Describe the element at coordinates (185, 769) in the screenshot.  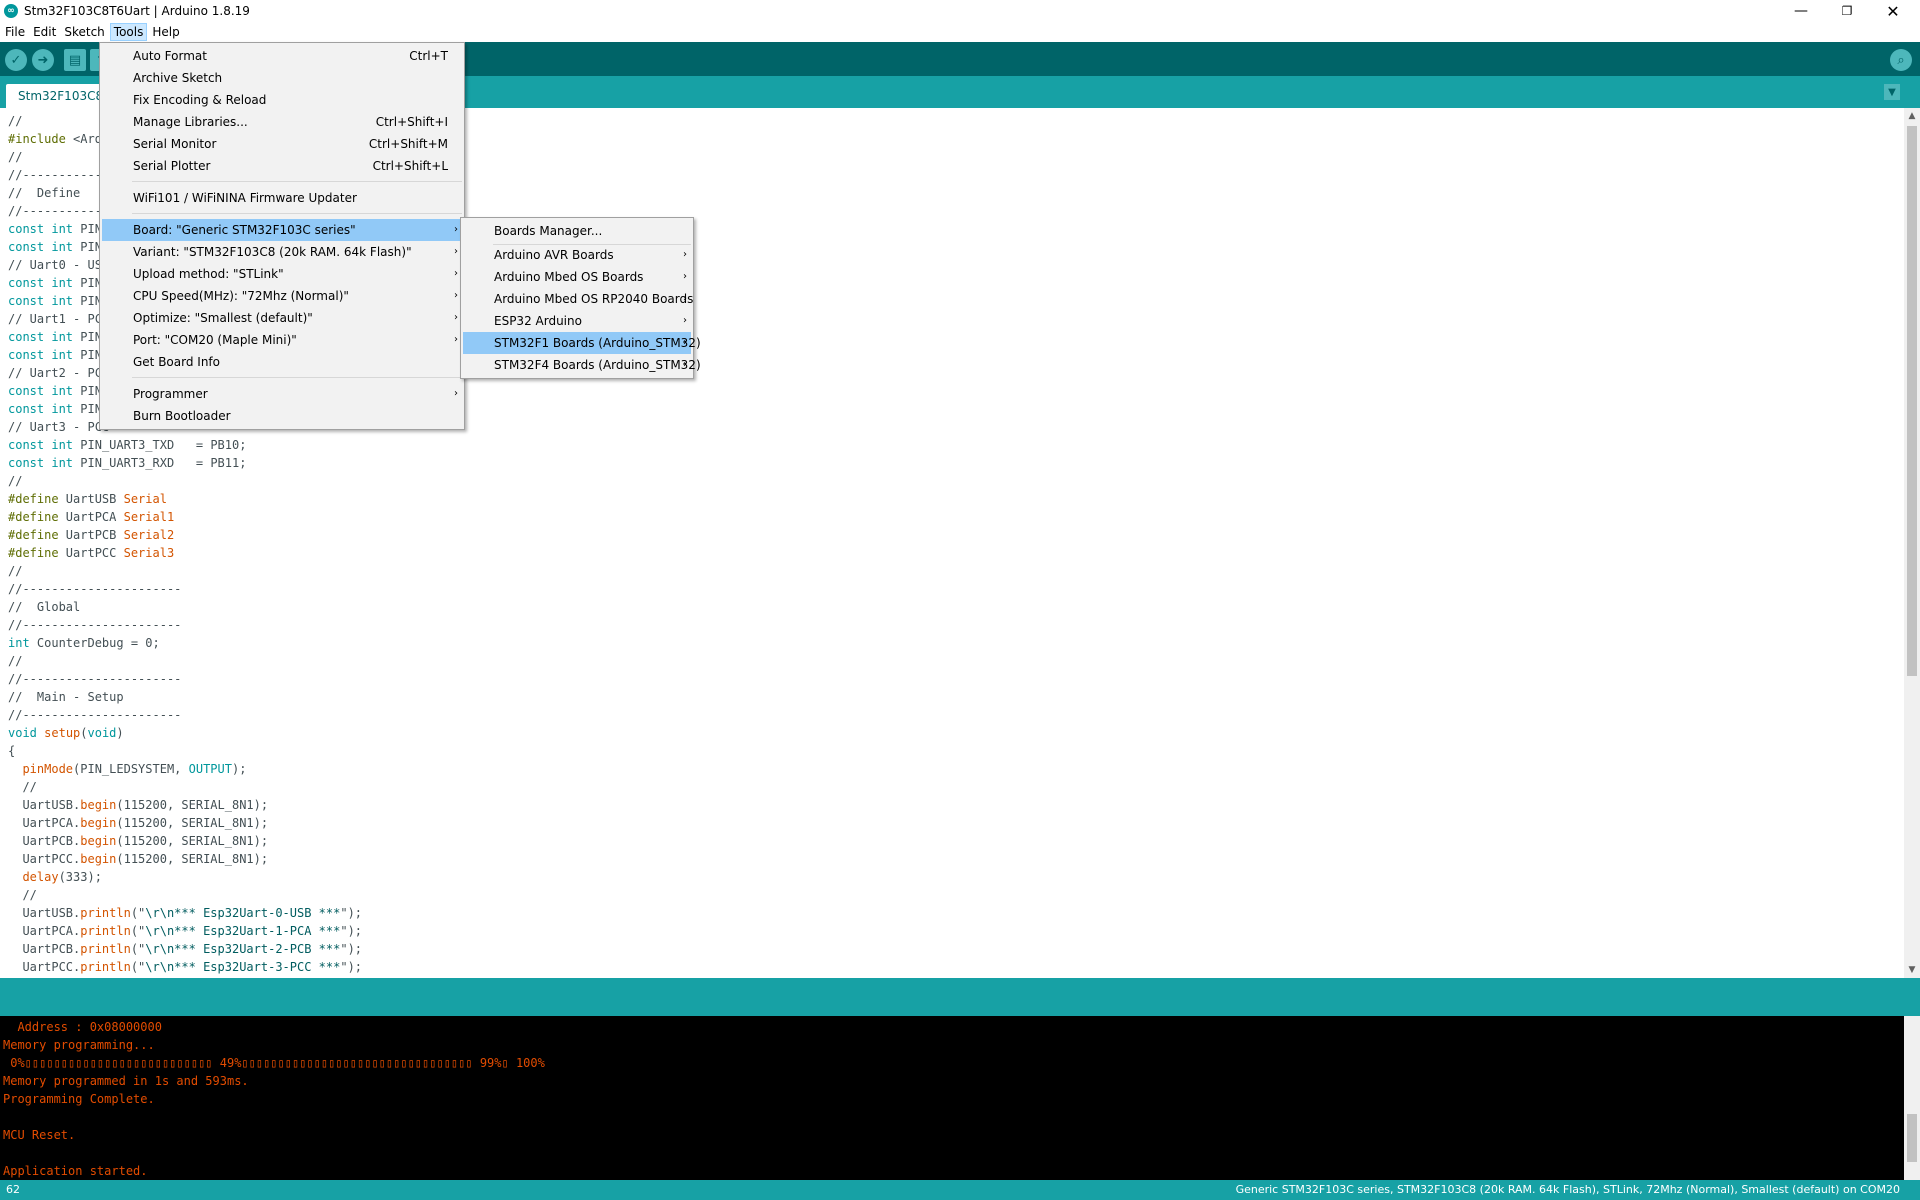
I see `code-line: pinMode(PIN_LEDSYSTEM, OUTPUT);` at that location.